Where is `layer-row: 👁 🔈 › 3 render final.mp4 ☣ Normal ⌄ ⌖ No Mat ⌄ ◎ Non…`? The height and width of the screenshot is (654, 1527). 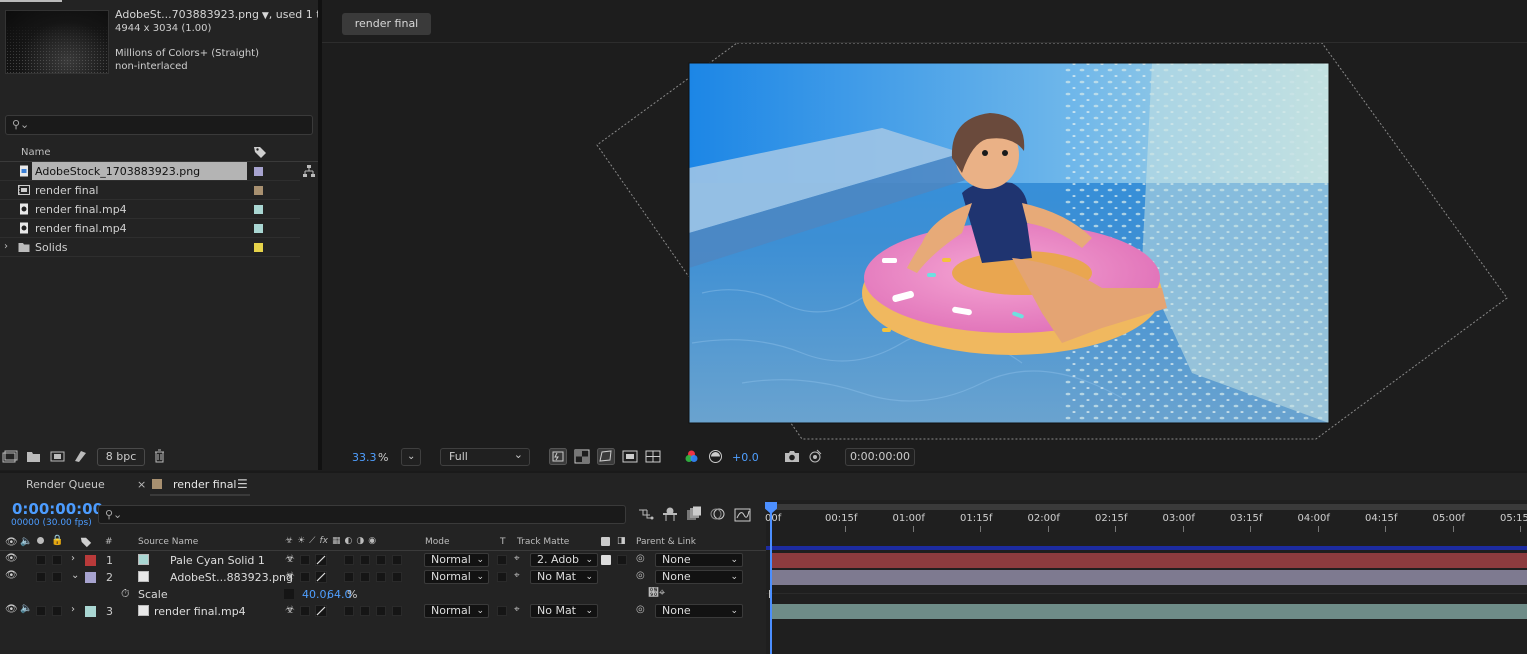
layer-row: 👁 🔈 › 3 render final.mp4 ☣ Normal ⌄ ⌖ No Mat ⌄ ◎ Non… is located at coordinates (383, 611).